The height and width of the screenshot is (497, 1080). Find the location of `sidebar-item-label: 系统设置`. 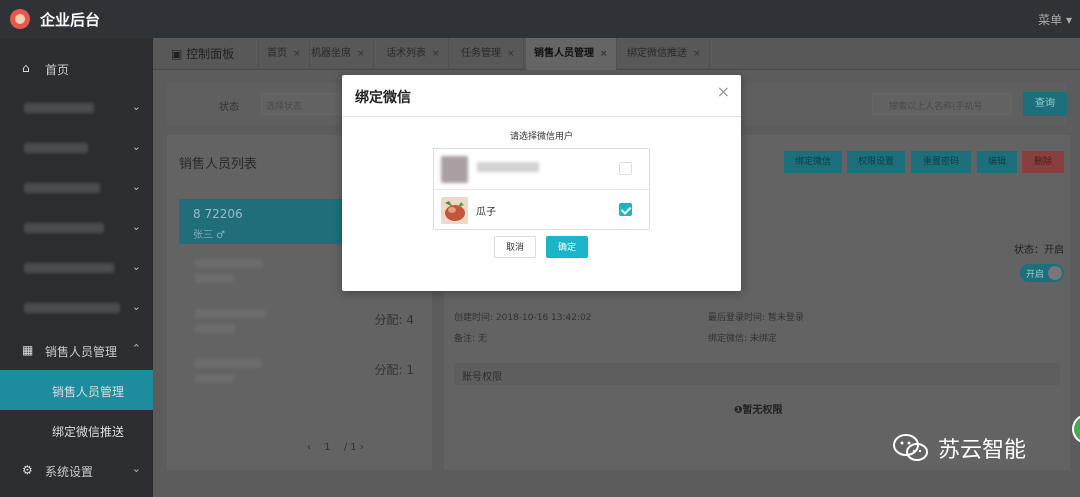

sidebar-item-label: 系统设置 is located at coordinates (69, 472).